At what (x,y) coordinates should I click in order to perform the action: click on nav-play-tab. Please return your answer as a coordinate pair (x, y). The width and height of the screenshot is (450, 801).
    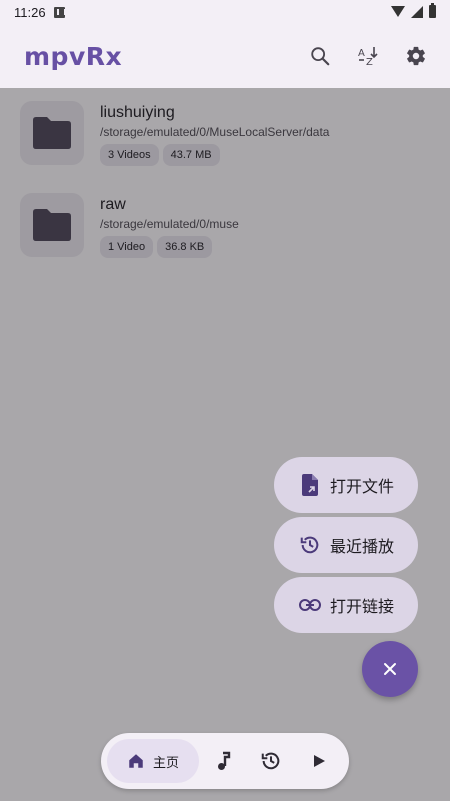
    Looking at the image, I should click on (319, 761).